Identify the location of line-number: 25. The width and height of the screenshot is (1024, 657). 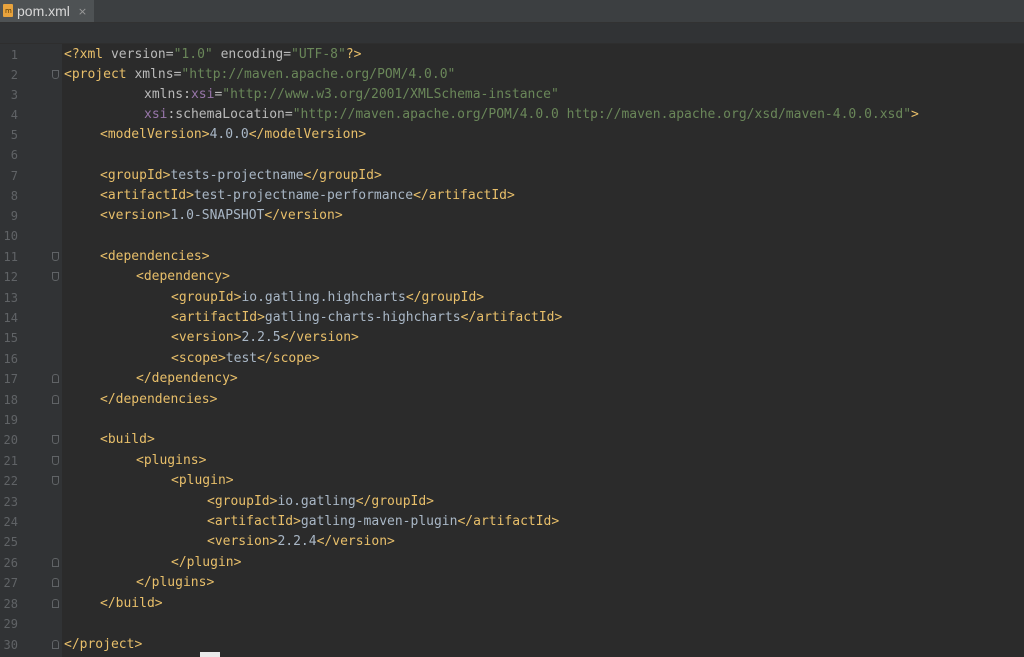
(10, 542).